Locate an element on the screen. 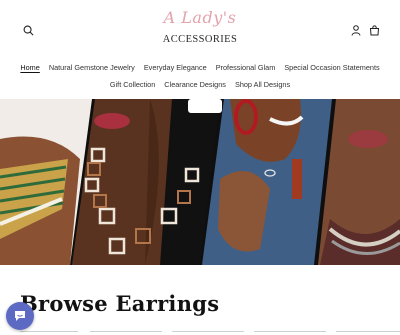 This screenshot has width=400, height=335. cart-button is located at coordinates (374, 30).